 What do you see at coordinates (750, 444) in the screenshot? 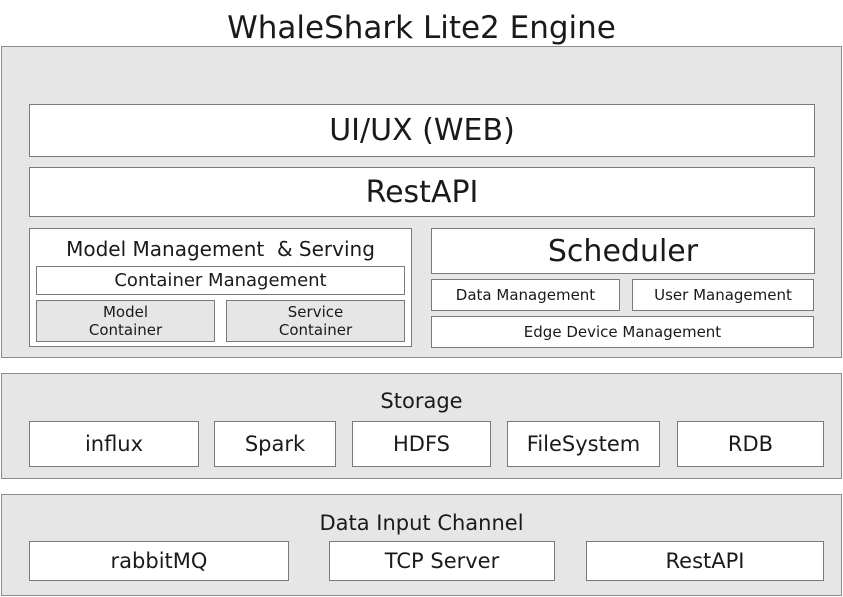
I see `storage-rdb-box: RDB` at bounding box center [750, 444].